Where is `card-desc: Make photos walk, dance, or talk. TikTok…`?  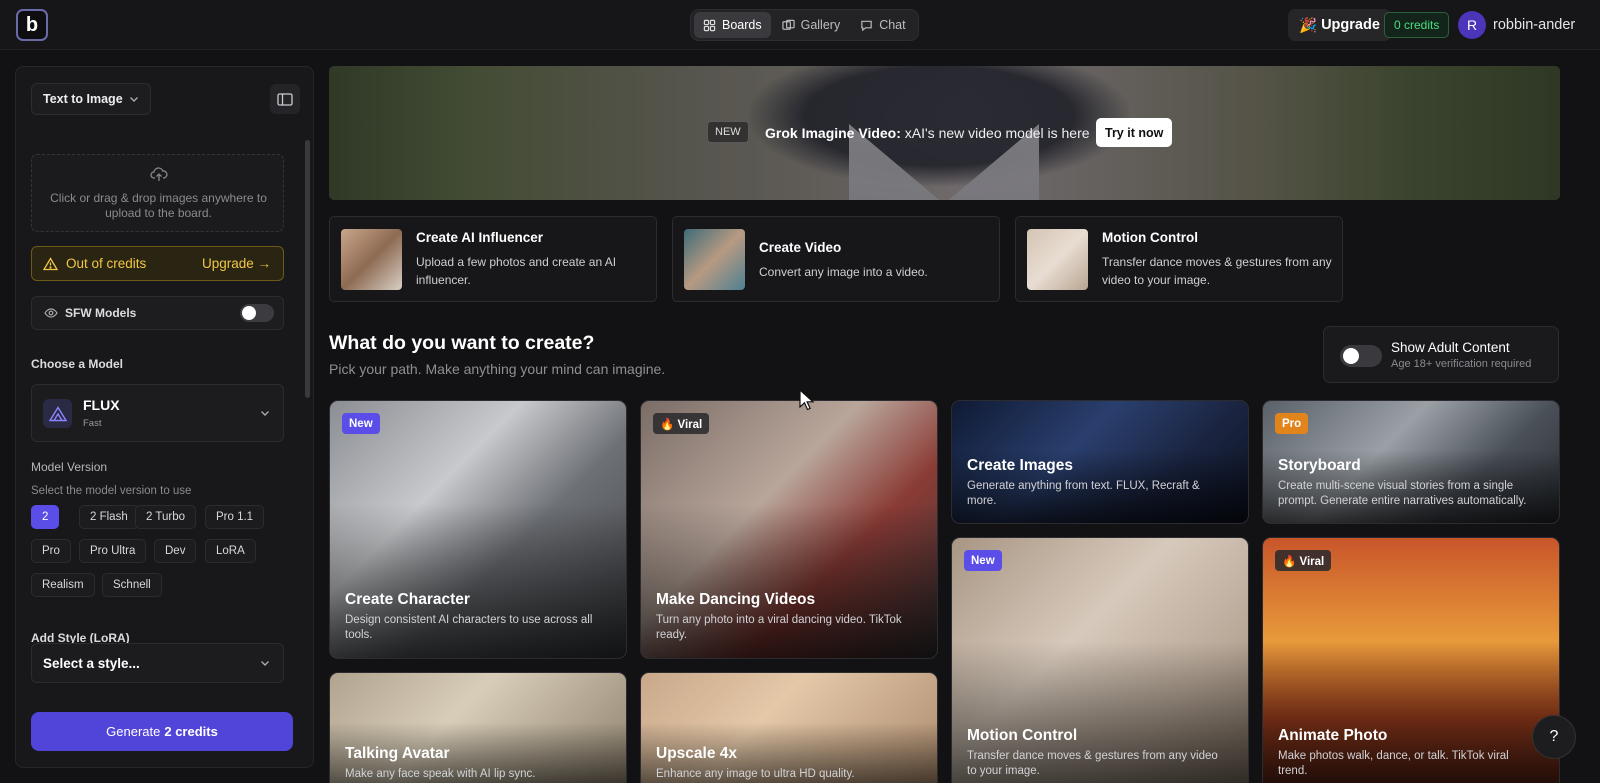 card-desc: Make photos walk, dance, or talk. TikTok… is located at coordinates (1393, 763).